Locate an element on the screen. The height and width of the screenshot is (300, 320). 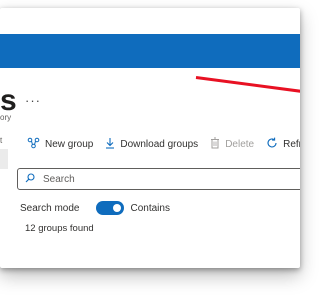
download-icon is located at coordinates (112, 144).